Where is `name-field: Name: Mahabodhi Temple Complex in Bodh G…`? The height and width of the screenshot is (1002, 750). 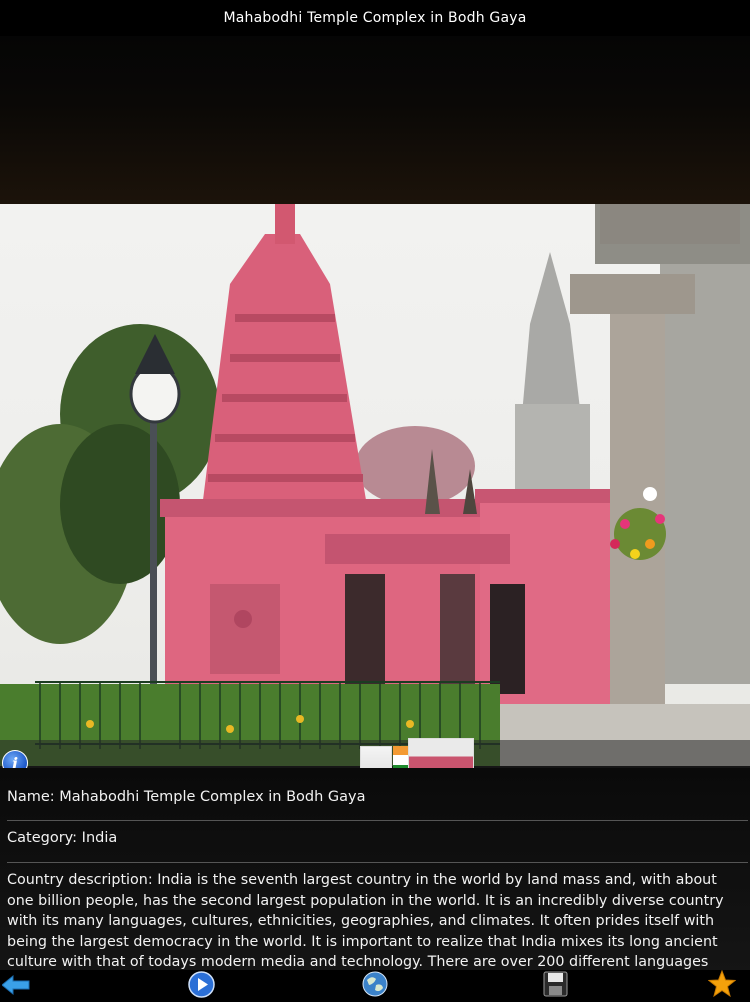
name-field: Name: Mahabodhi Temple Complex in Bodh G… is located at coordinates (186, 797).